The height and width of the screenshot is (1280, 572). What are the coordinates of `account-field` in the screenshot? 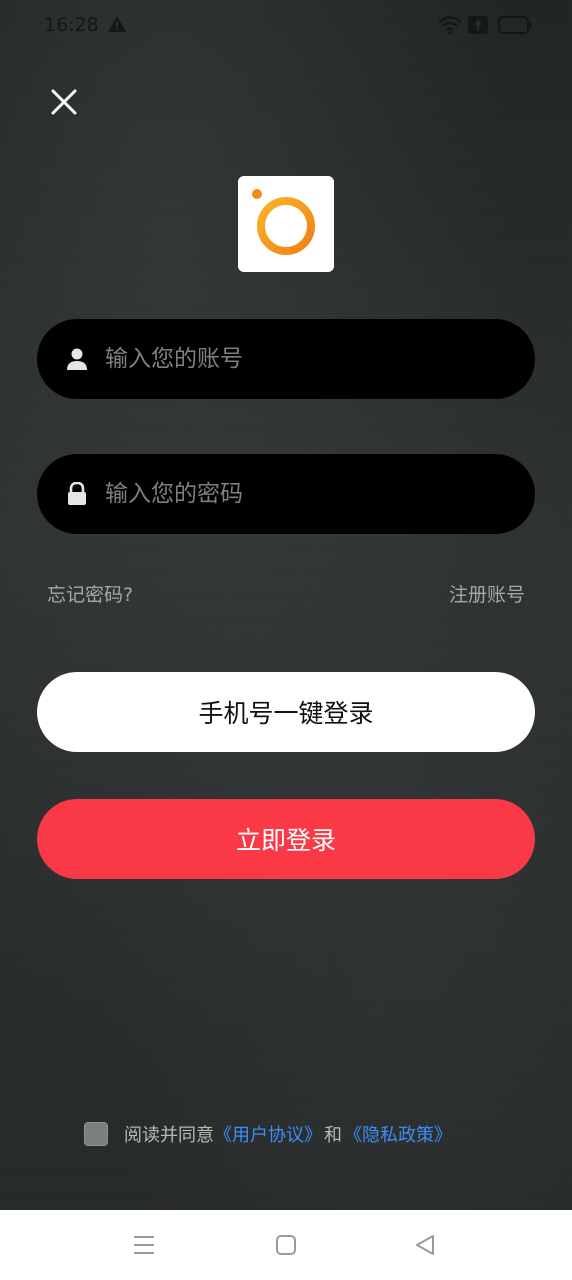 It's located at (286, 359).